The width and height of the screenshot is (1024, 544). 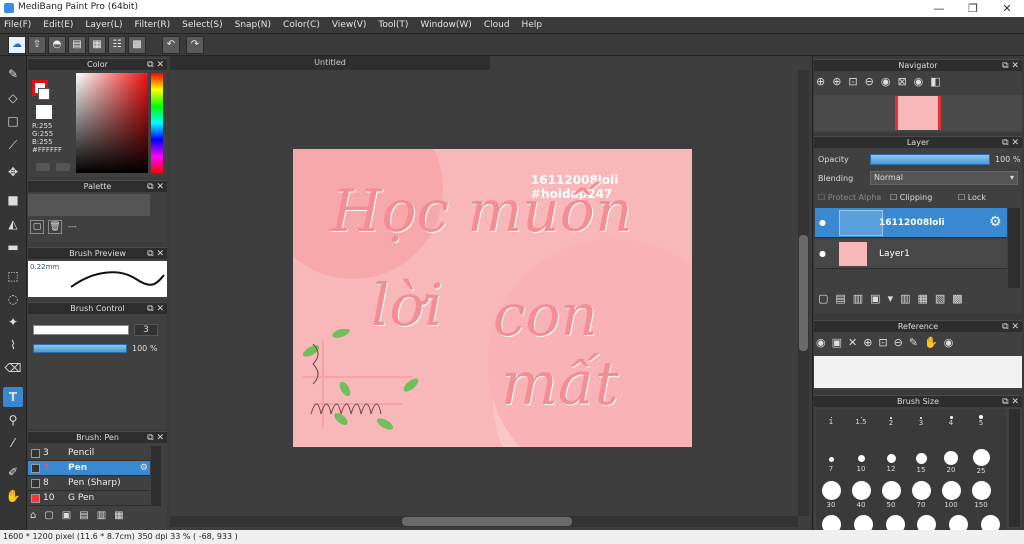 What do you see at coordinates (89, 205) in the screenshot?
I see `palette-swatches` at bounding box center [89, 205].